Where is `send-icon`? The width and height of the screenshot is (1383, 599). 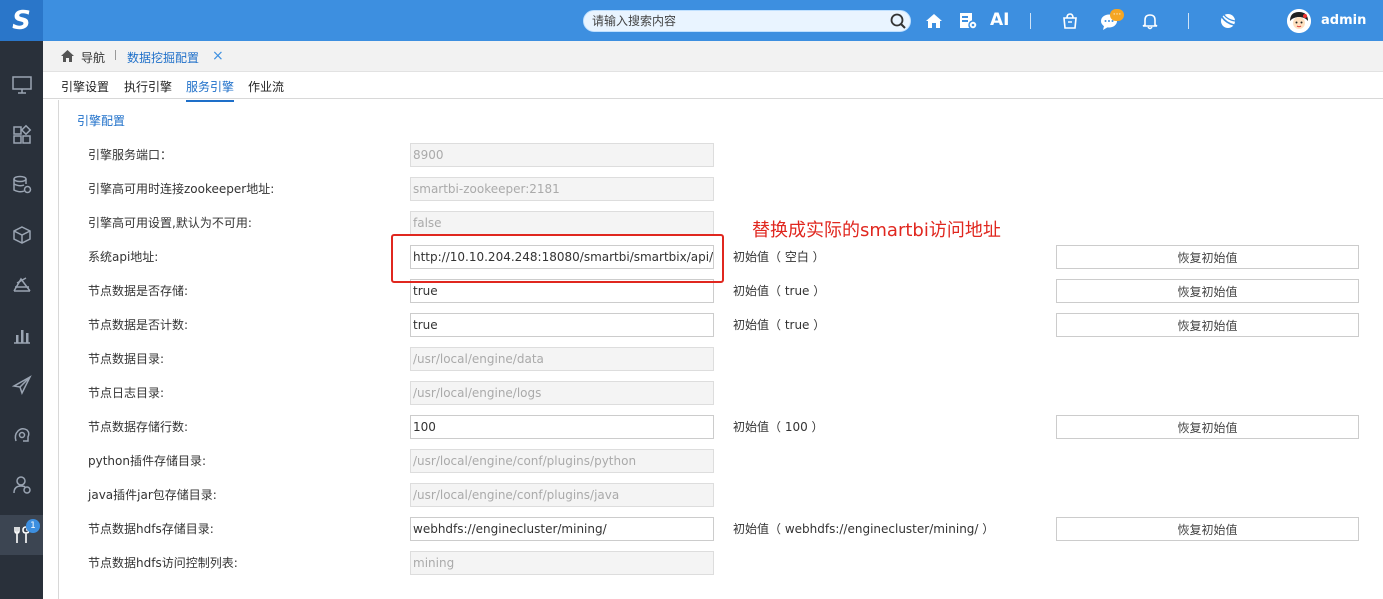 send-icon is located at coordinates (21, 385).